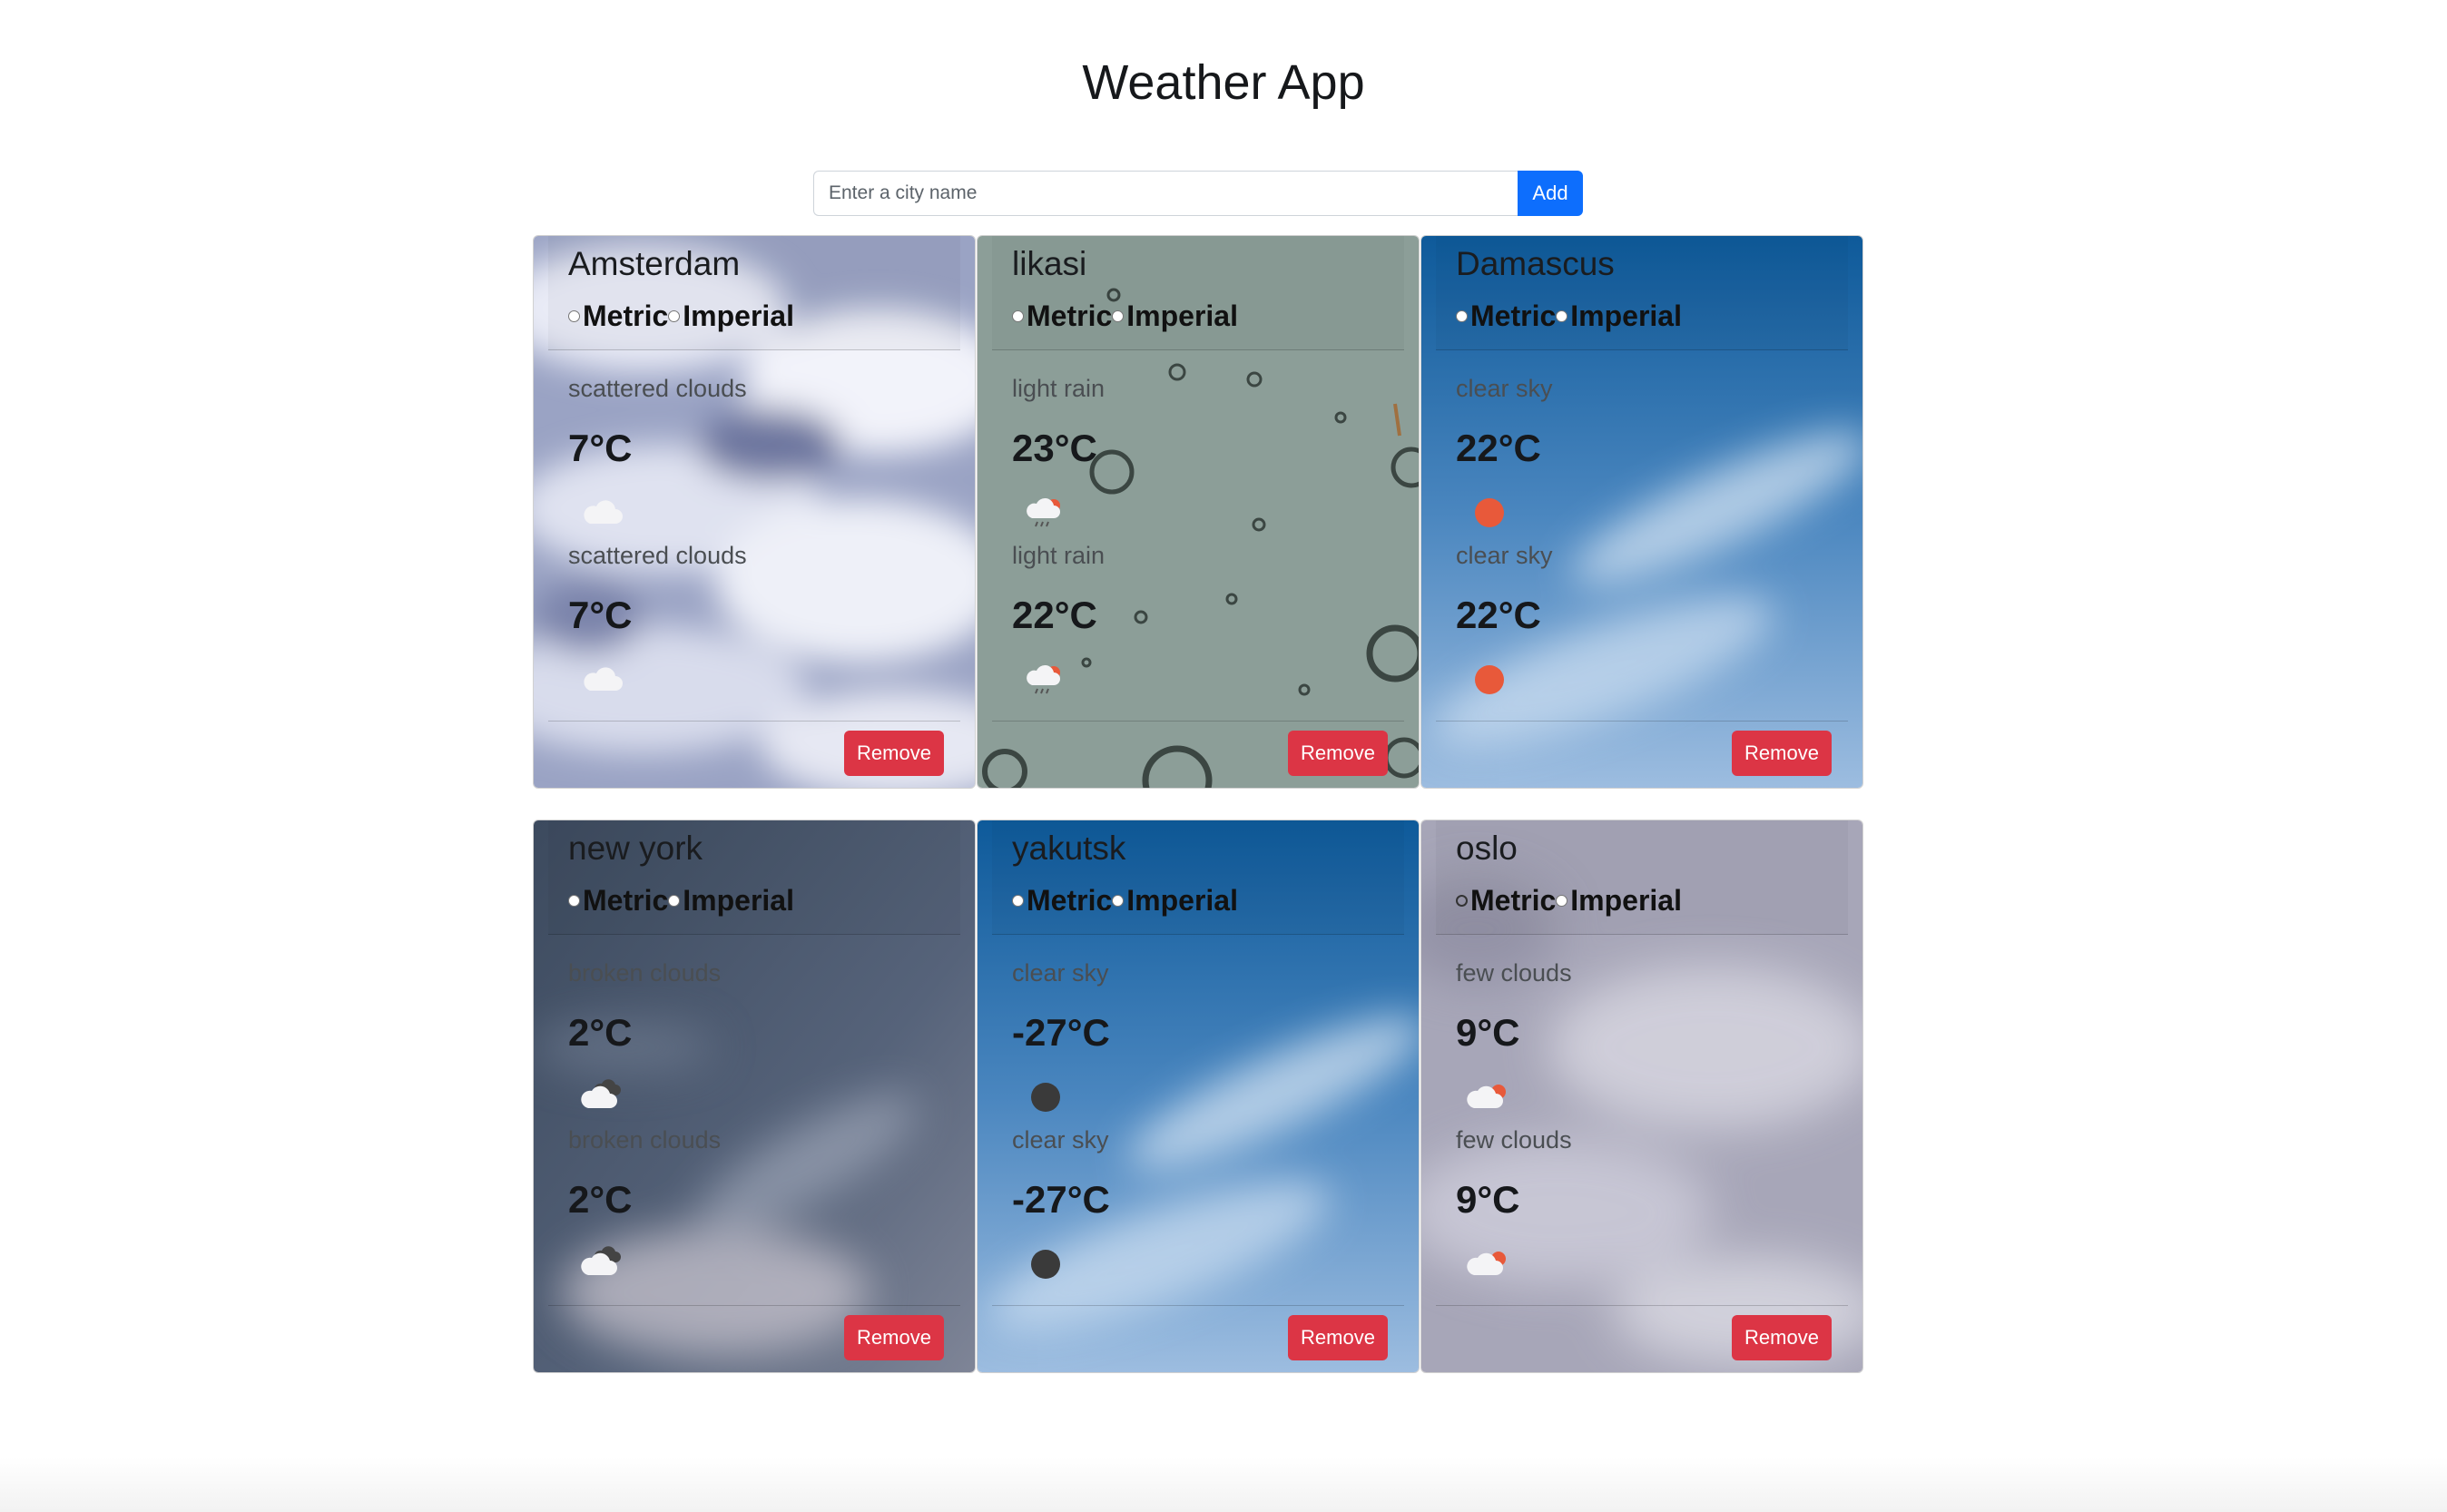 Image resolution: width=2447 pixels, height=1512 pixels. I want to click on city-name-input, so click(1165, 193).